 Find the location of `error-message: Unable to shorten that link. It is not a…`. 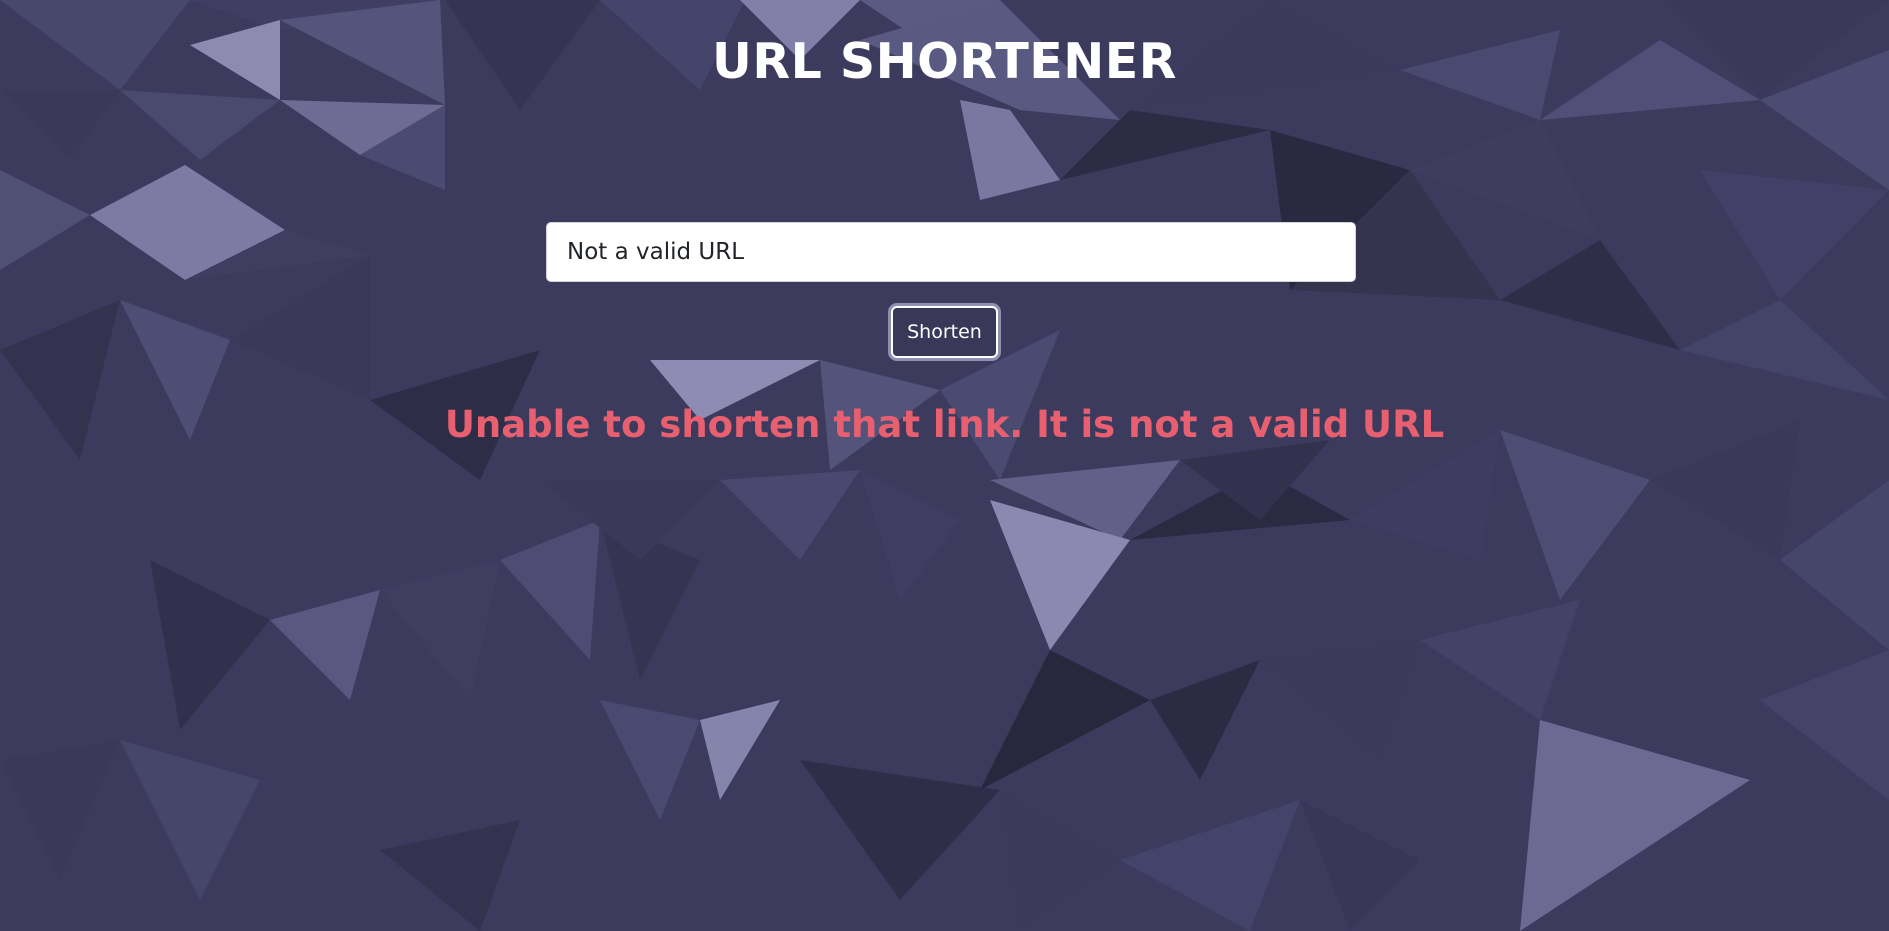

error-message: Unable to shorten that link. It is not a… is located at coordinates (944, 424).